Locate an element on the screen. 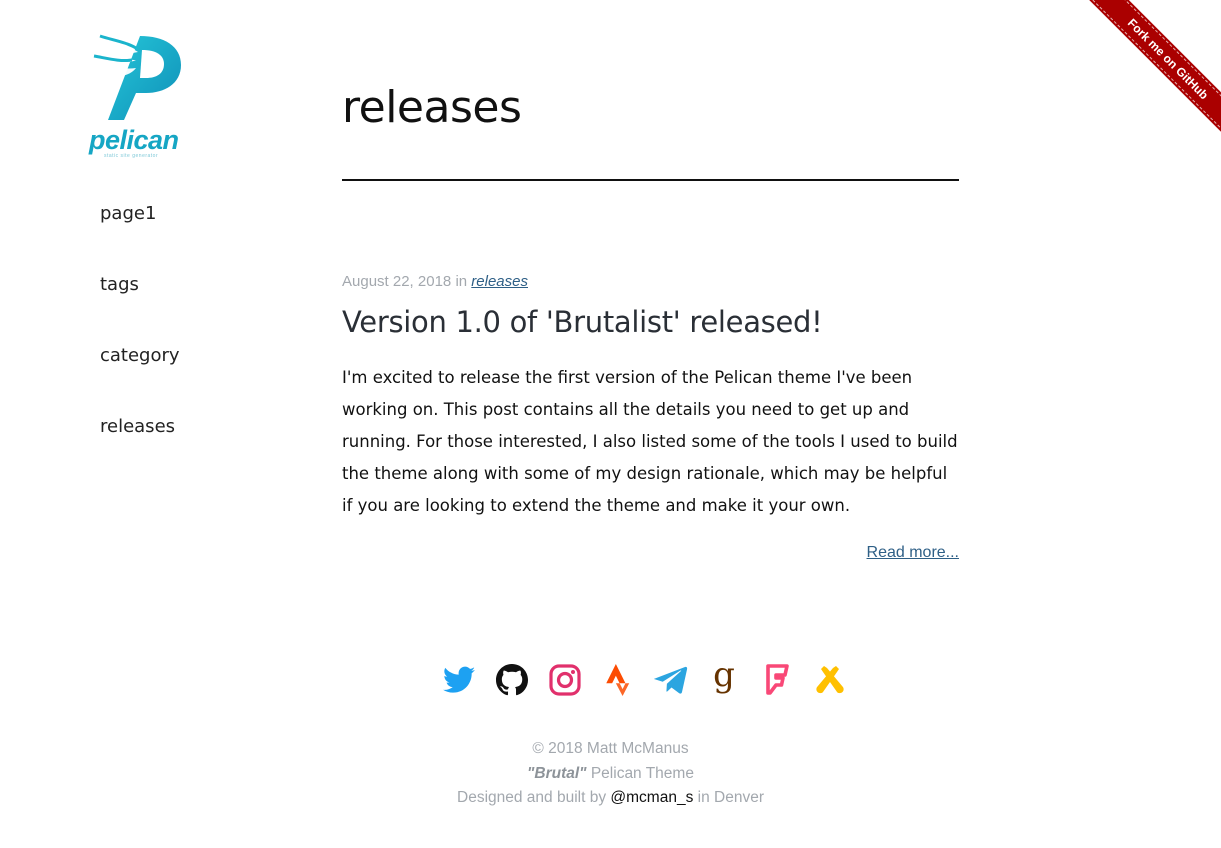 Image resolution: width=1221 pixels, height=848 pixels. post-title: Version 1.0 of 'Brutalist' released! is located at coordinates (582, 322).